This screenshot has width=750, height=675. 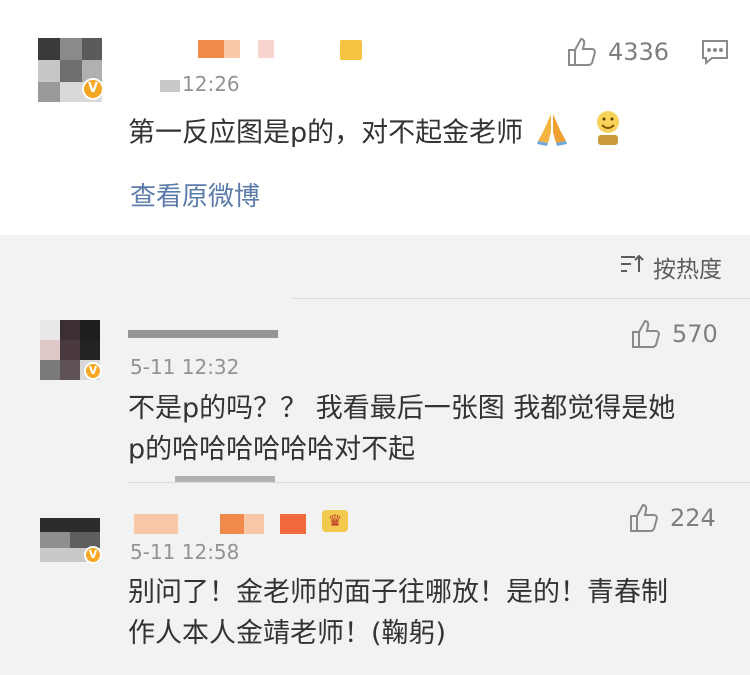 I want to click on time-prefix-blurred, so click(x=170, y=86).